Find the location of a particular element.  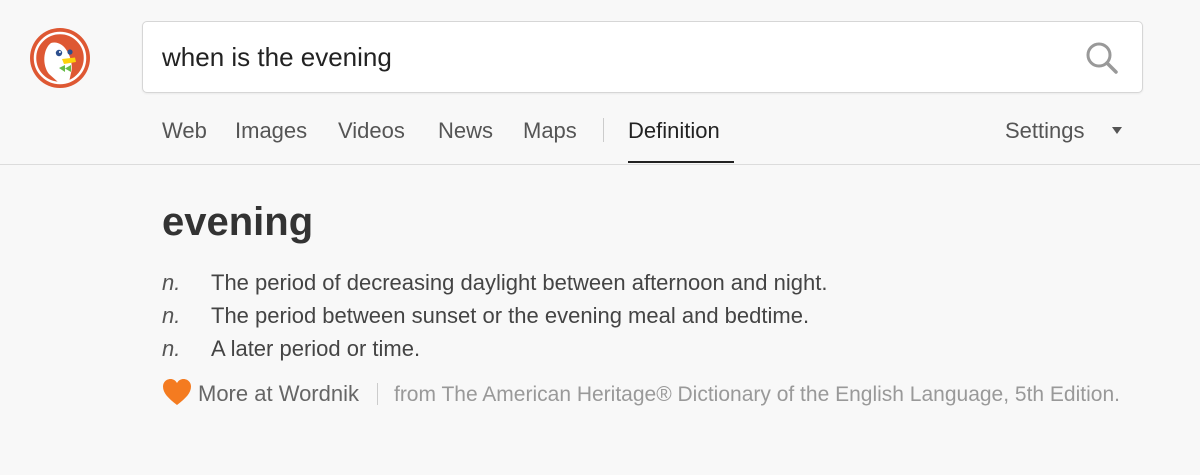

definition-word: evening is located at coordinates (238, 222).